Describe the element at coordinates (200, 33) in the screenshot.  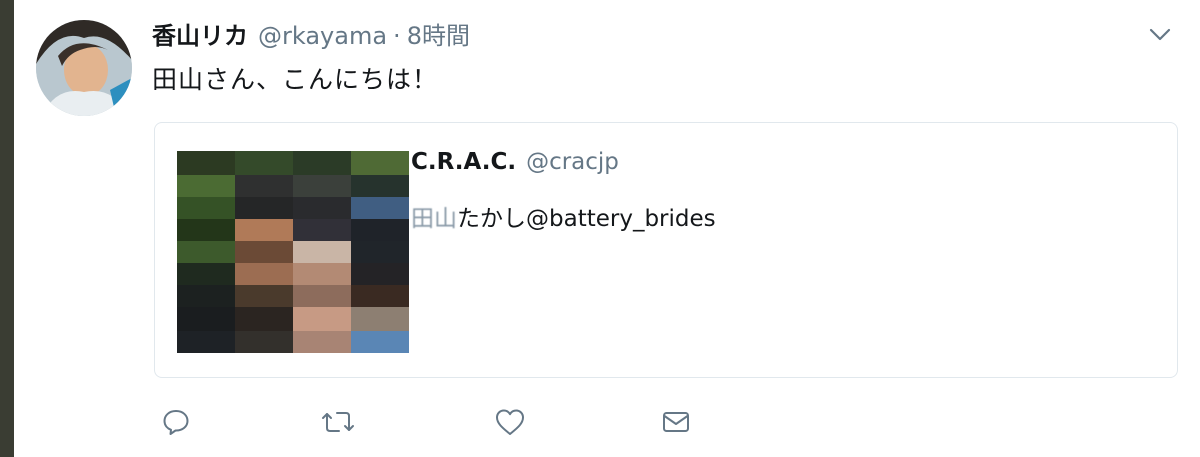
I see `display-name: 香山リカ` at that location.